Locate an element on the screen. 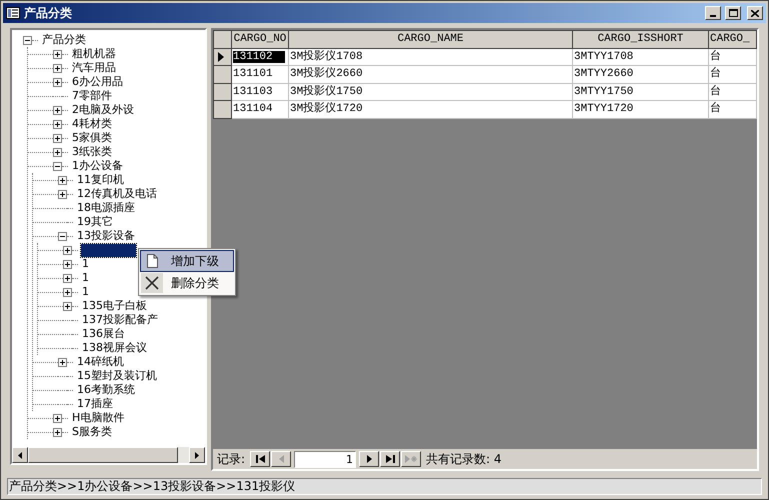  next-record-button is located at coordinates (369, 459).